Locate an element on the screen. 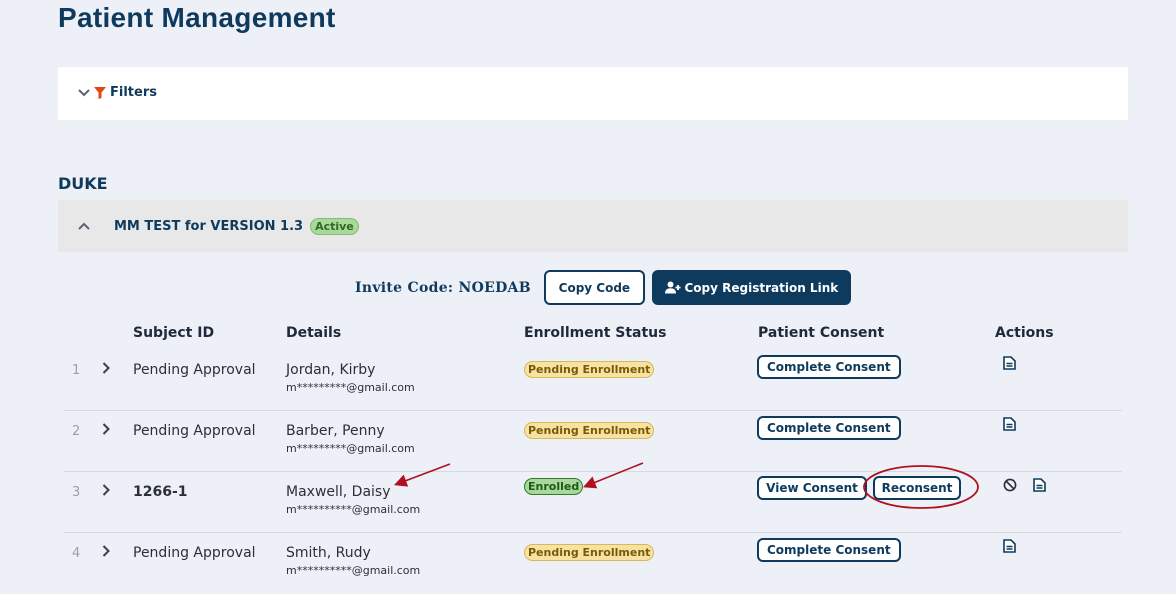  study-collapse-toggle is located at coordinates (85, 226).